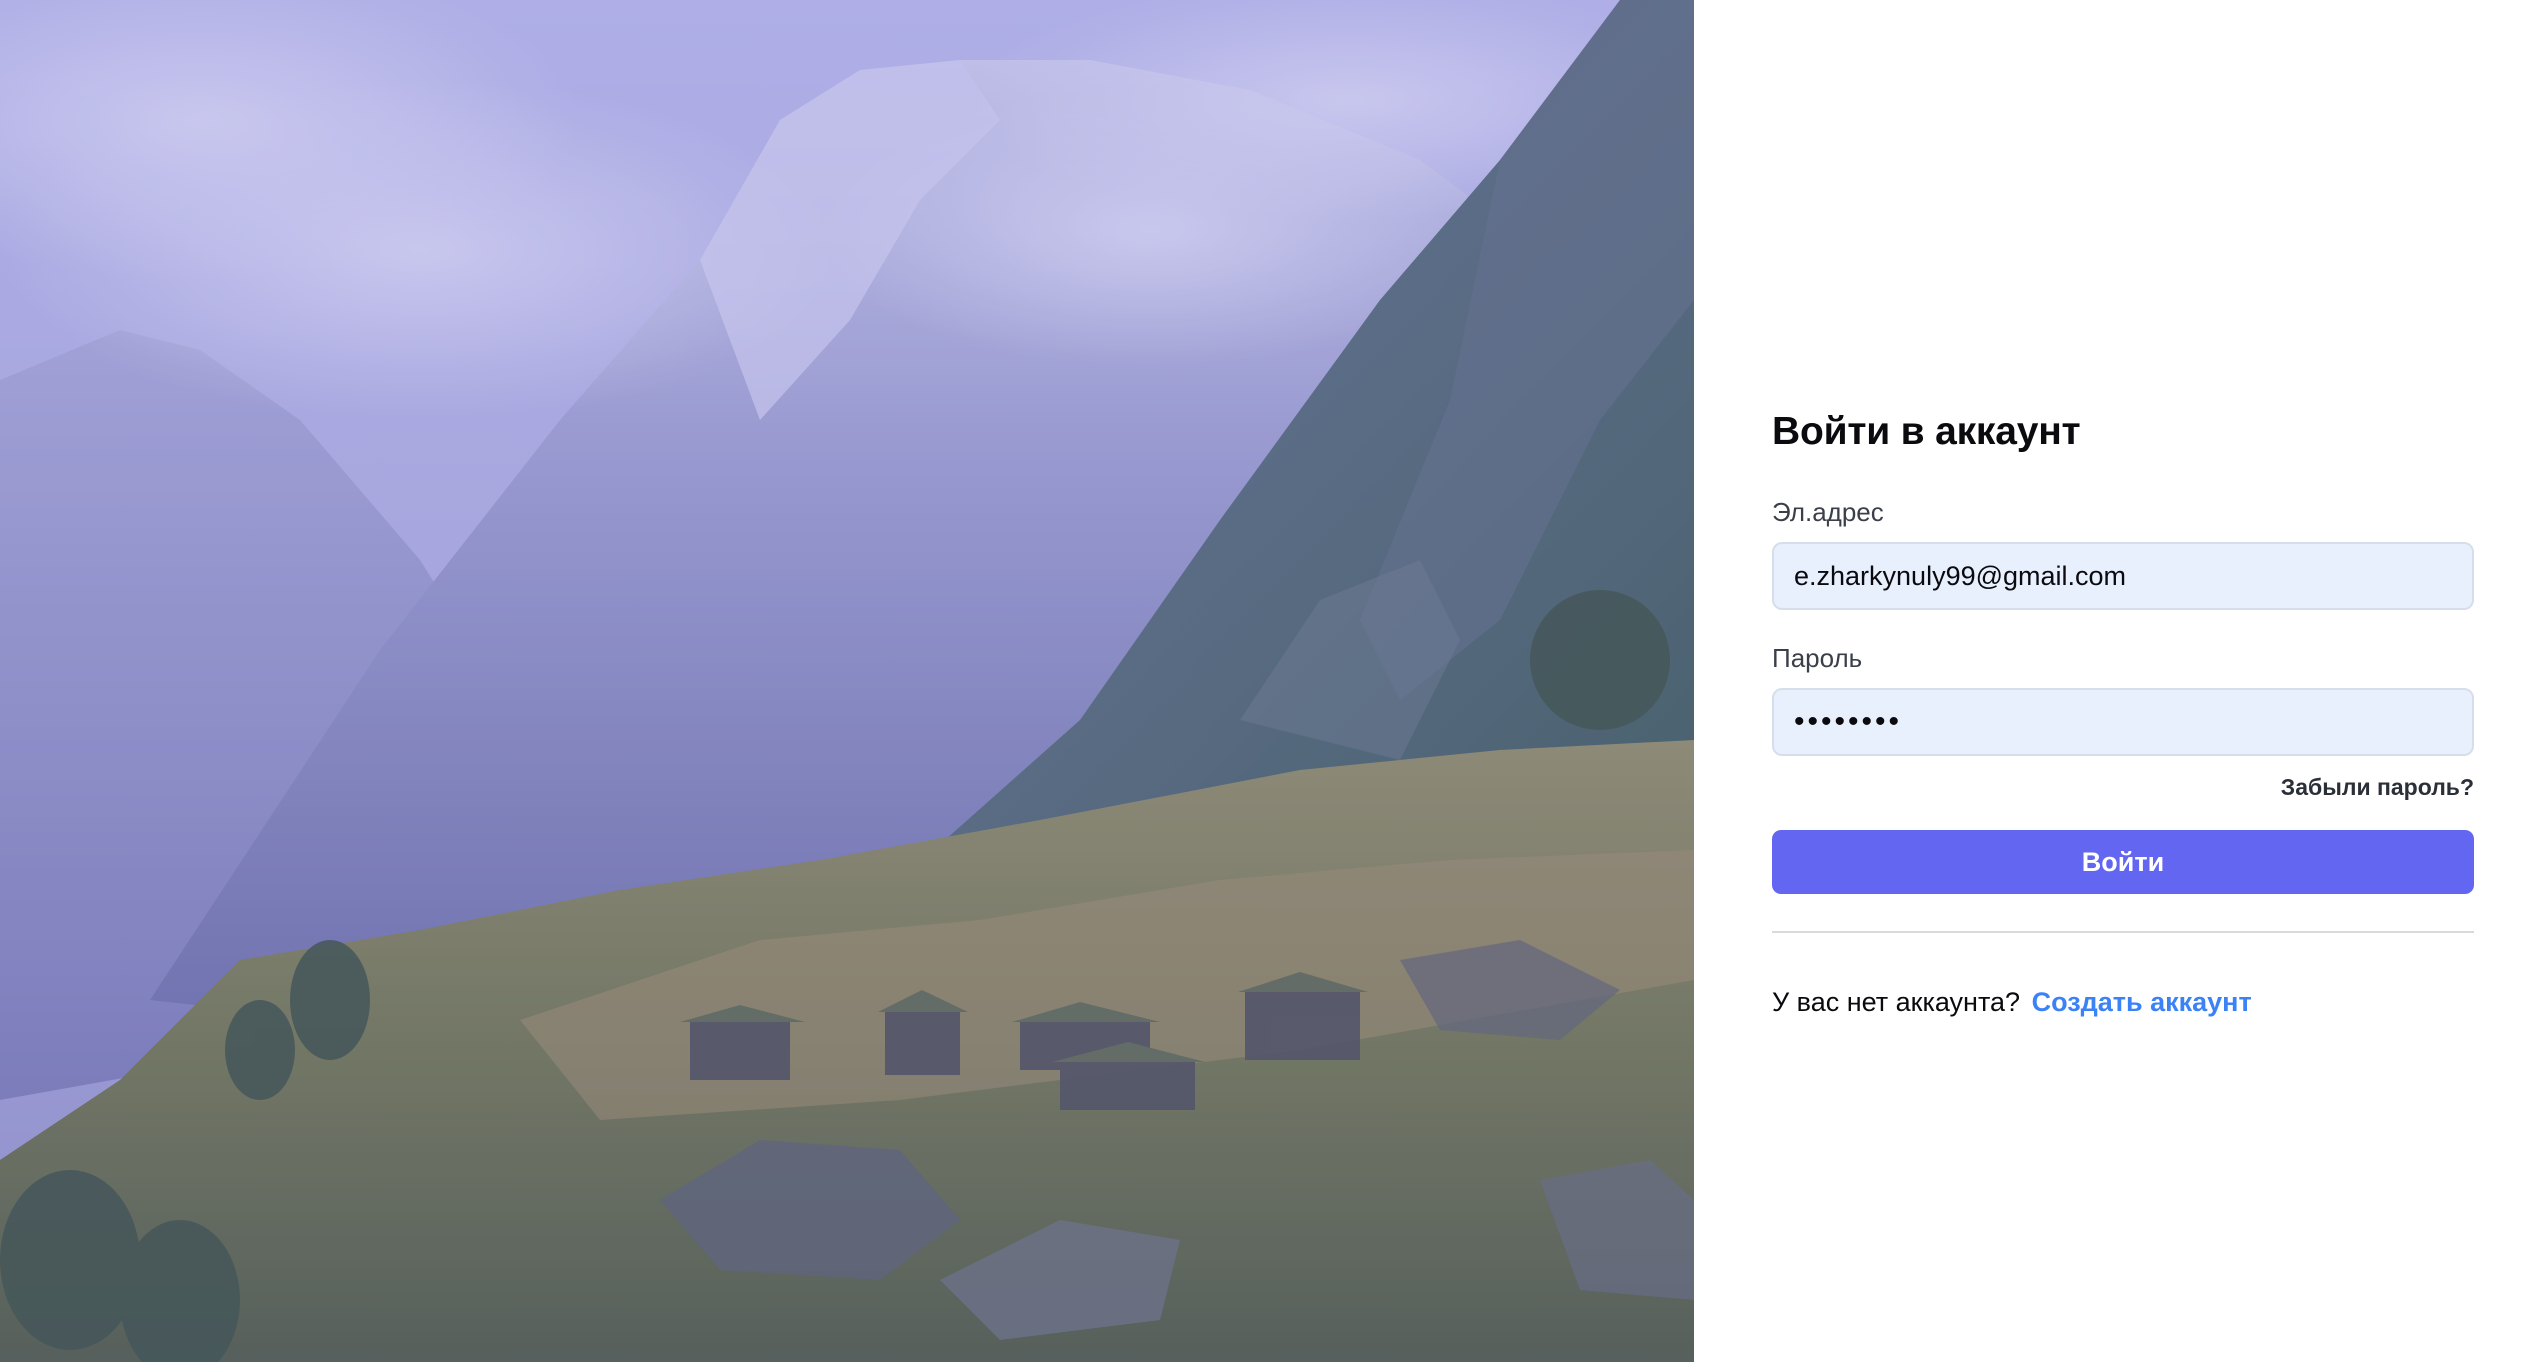 Image resolution: width=2548 pixels, height=1362 pixels. I want to click on login-button: Войти, so click(2123, 862).